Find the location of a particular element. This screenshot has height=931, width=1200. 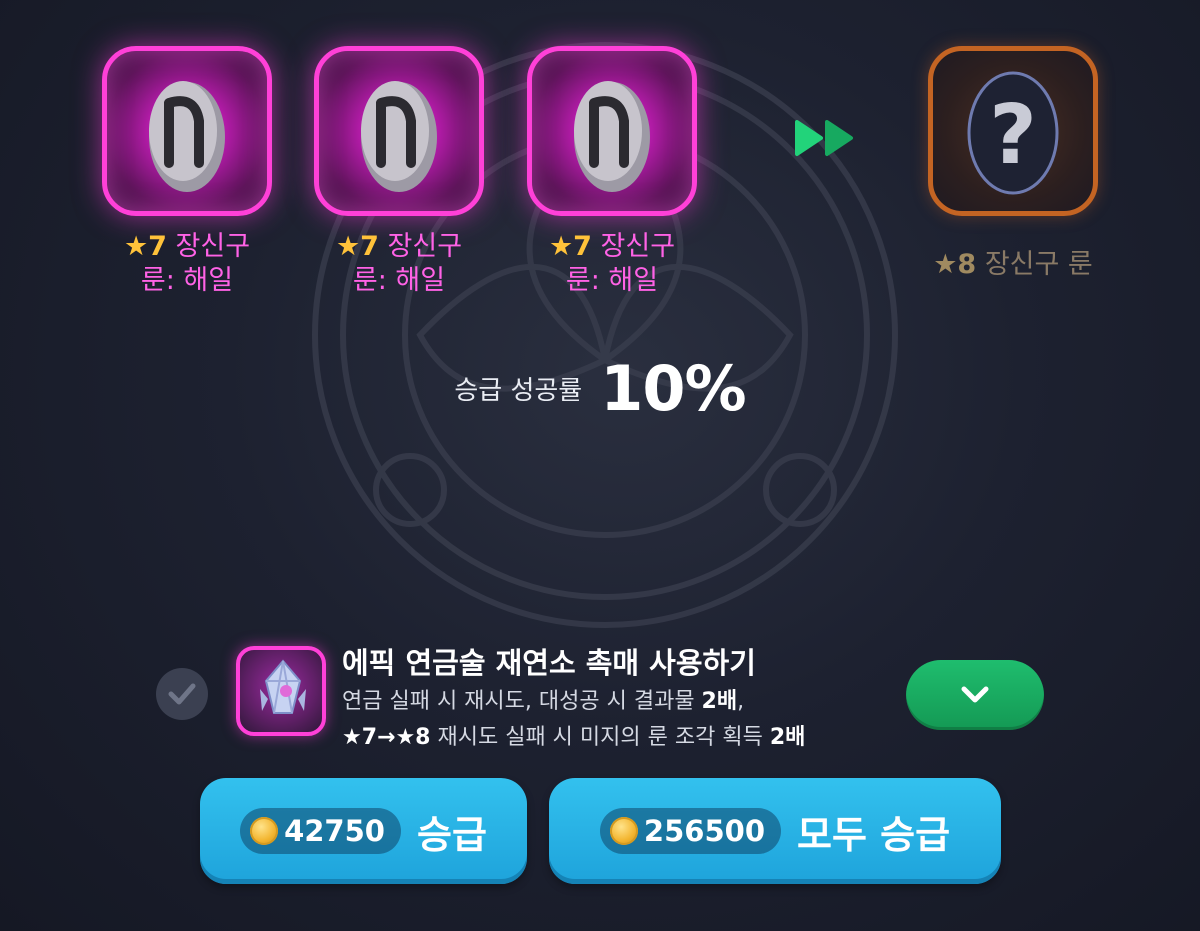

upgrade-all-cost-pill: 256500 is located at coordinates (690, 831).